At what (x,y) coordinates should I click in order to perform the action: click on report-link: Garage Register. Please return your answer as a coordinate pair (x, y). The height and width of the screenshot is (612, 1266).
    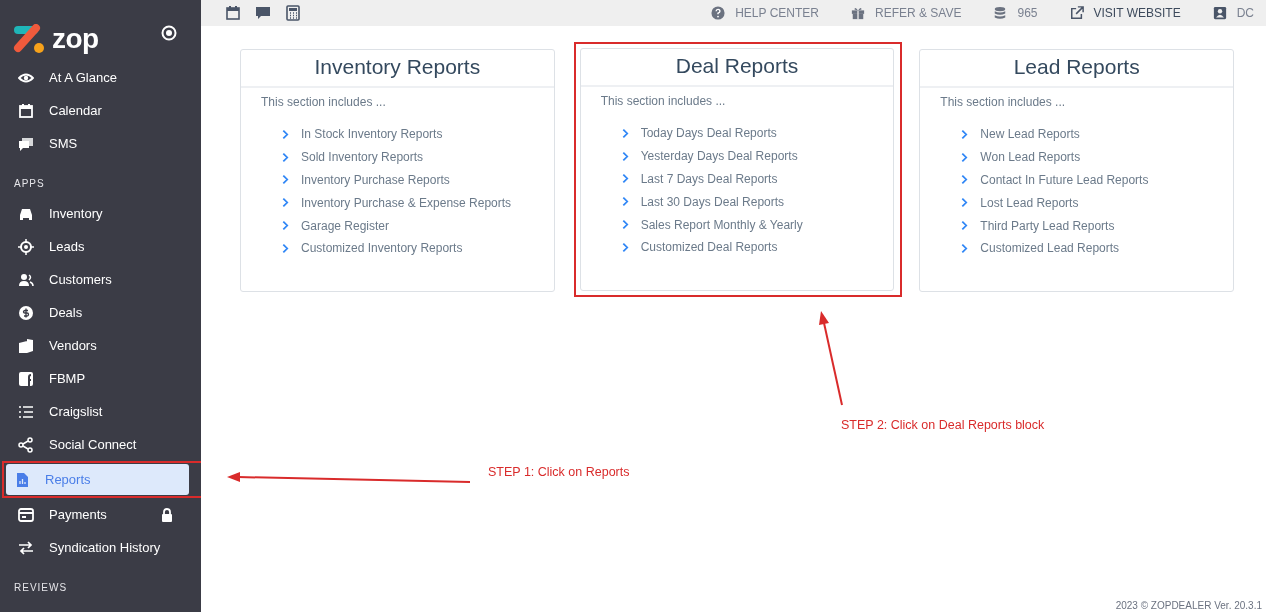
    Looking at the image, I should click on (345, 225).